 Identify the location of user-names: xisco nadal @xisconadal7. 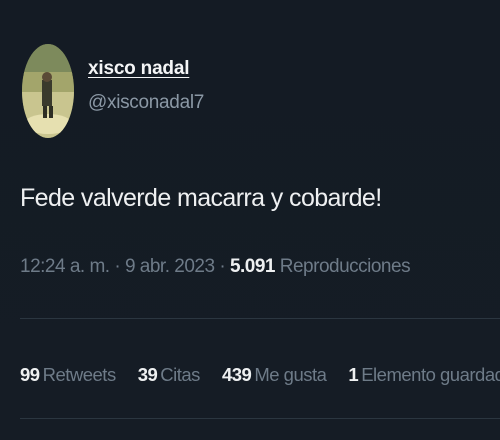
(146, 86).